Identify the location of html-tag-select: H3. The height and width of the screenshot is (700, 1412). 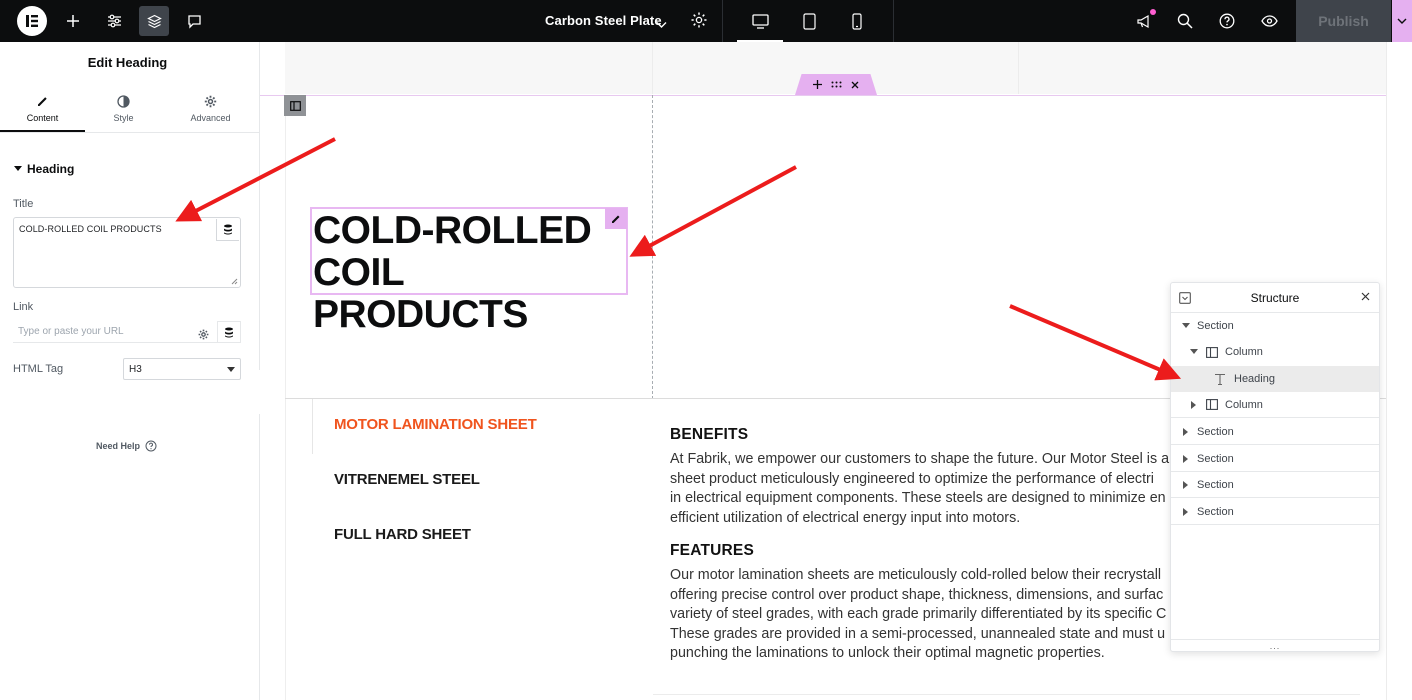
(182, 369).